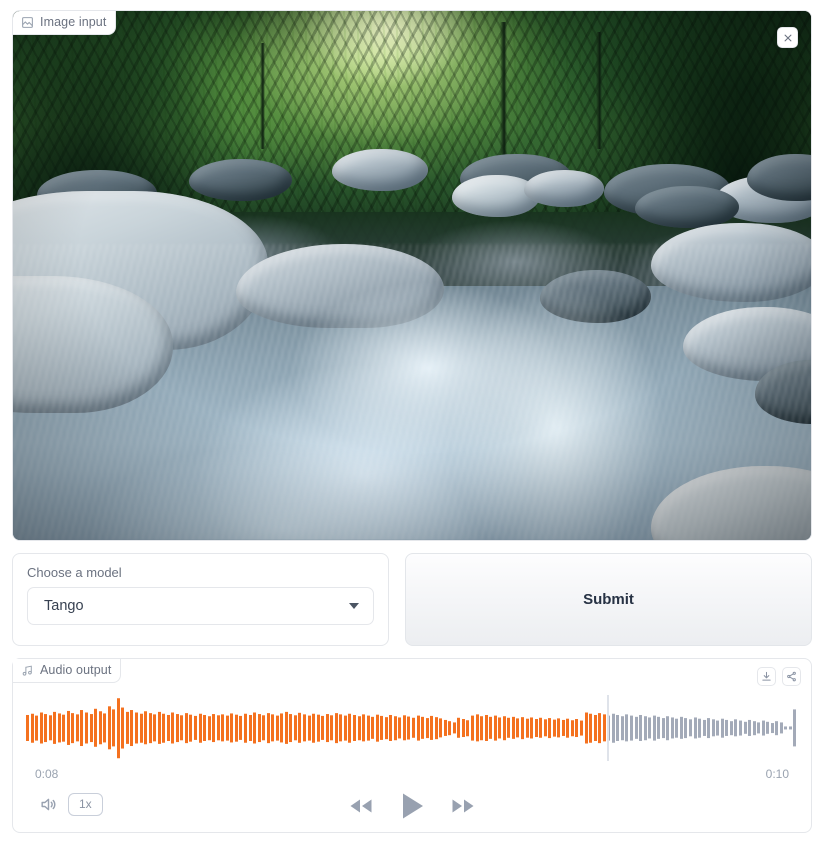 The width and height of the screenshot is (824, 851). What do you see at coordinates (777, 774) in the screenshot?
I see `total-time: 0:10` at bounding box center [777, 774].